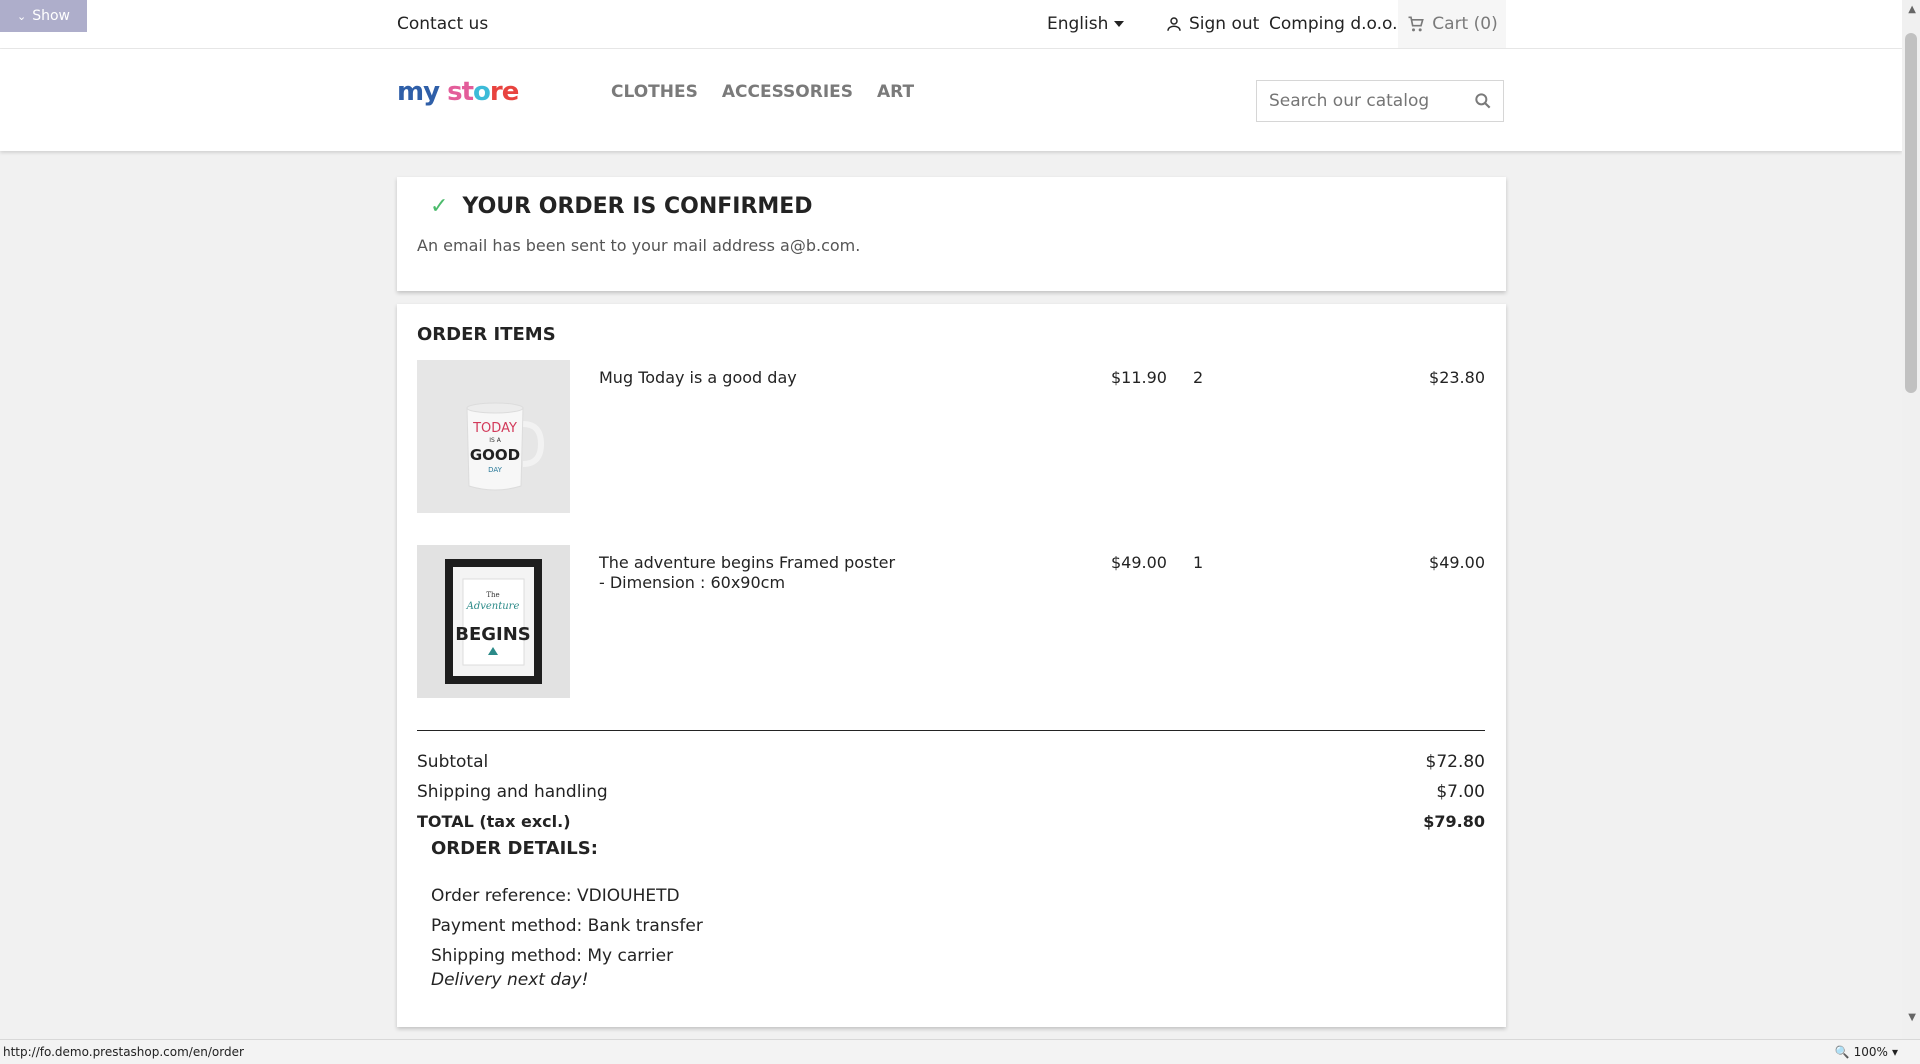 The width and height of the screenshot is (1920, 1064). What do you see at coordinates (1198, 377) in the screenshot?
I see `item-quantity: 2` at bounding box center [1198, 377].